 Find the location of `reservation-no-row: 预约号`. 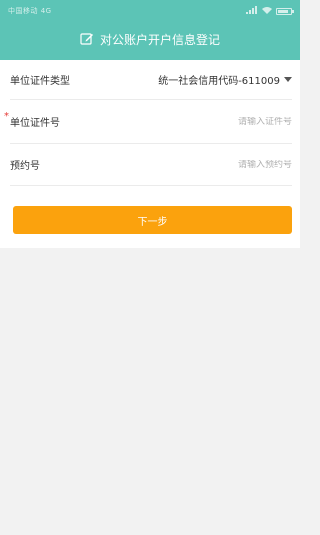

reservation-no-row: 预约号 is located at coordinates (151, 165).